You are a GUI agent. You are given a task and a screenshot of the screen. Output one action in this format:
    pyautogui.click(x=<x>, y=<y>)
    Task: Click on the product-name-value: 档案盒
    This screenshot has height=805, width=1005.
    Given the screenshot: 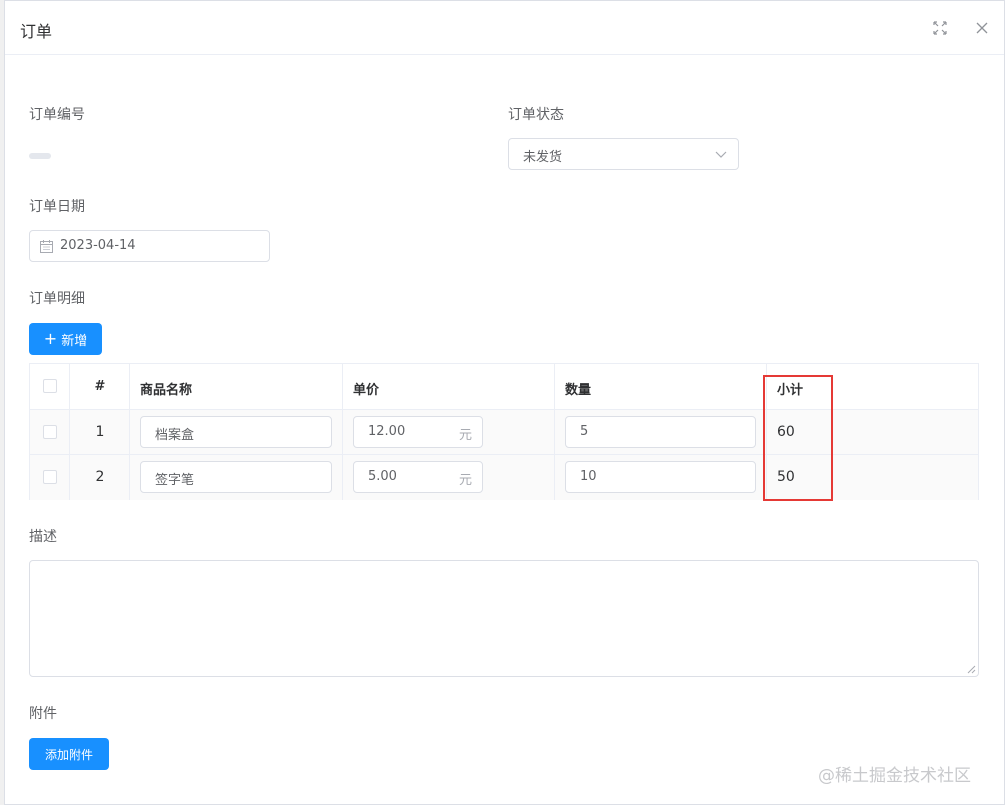 What is the action you would take?
    pyautogui.click(x=175, y=435)
    